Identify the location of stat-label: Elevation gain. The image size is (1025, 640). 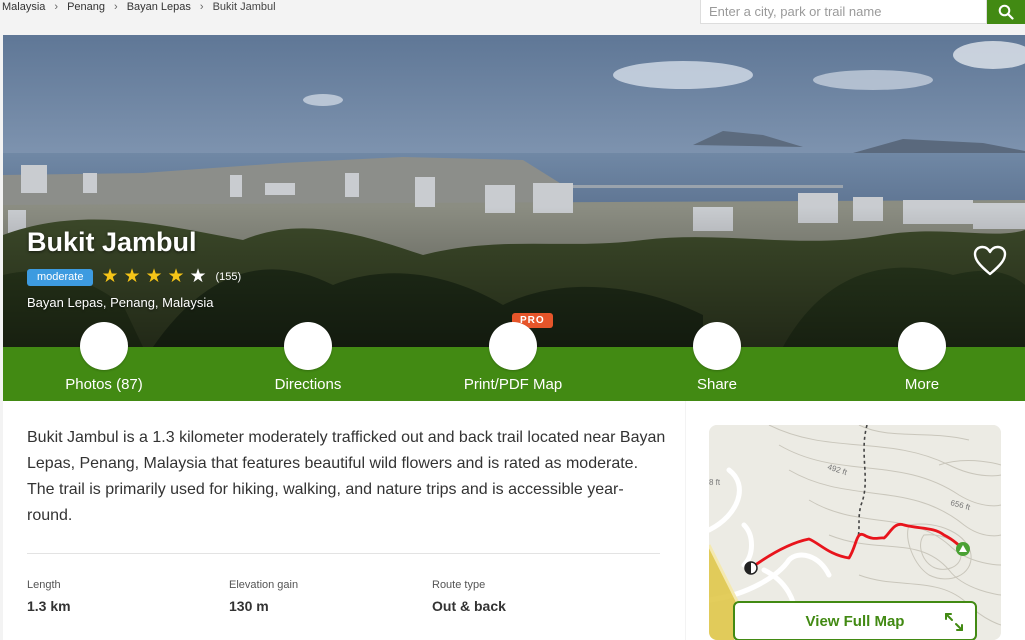
(264, 585).